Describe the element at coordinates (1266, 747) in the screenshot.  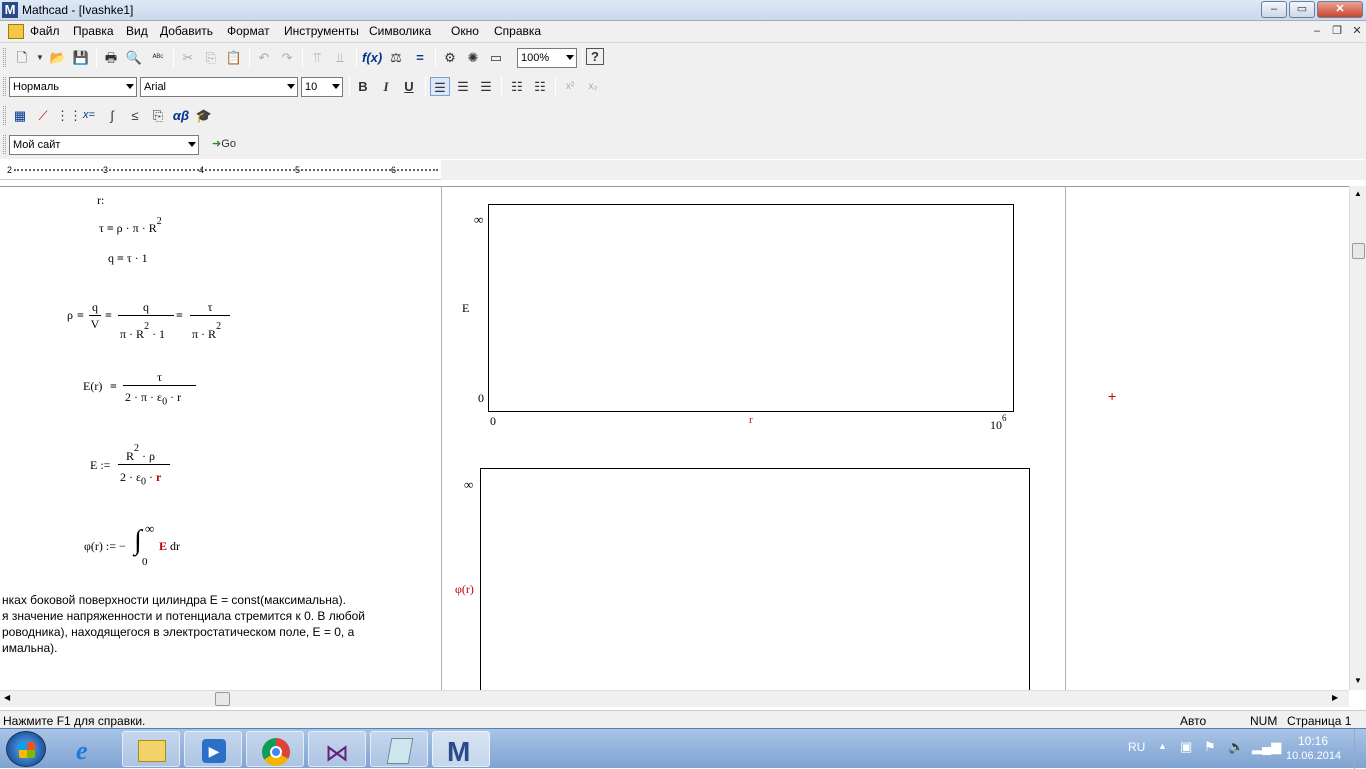
I see `network-icon: ▂▄▆` at that location.